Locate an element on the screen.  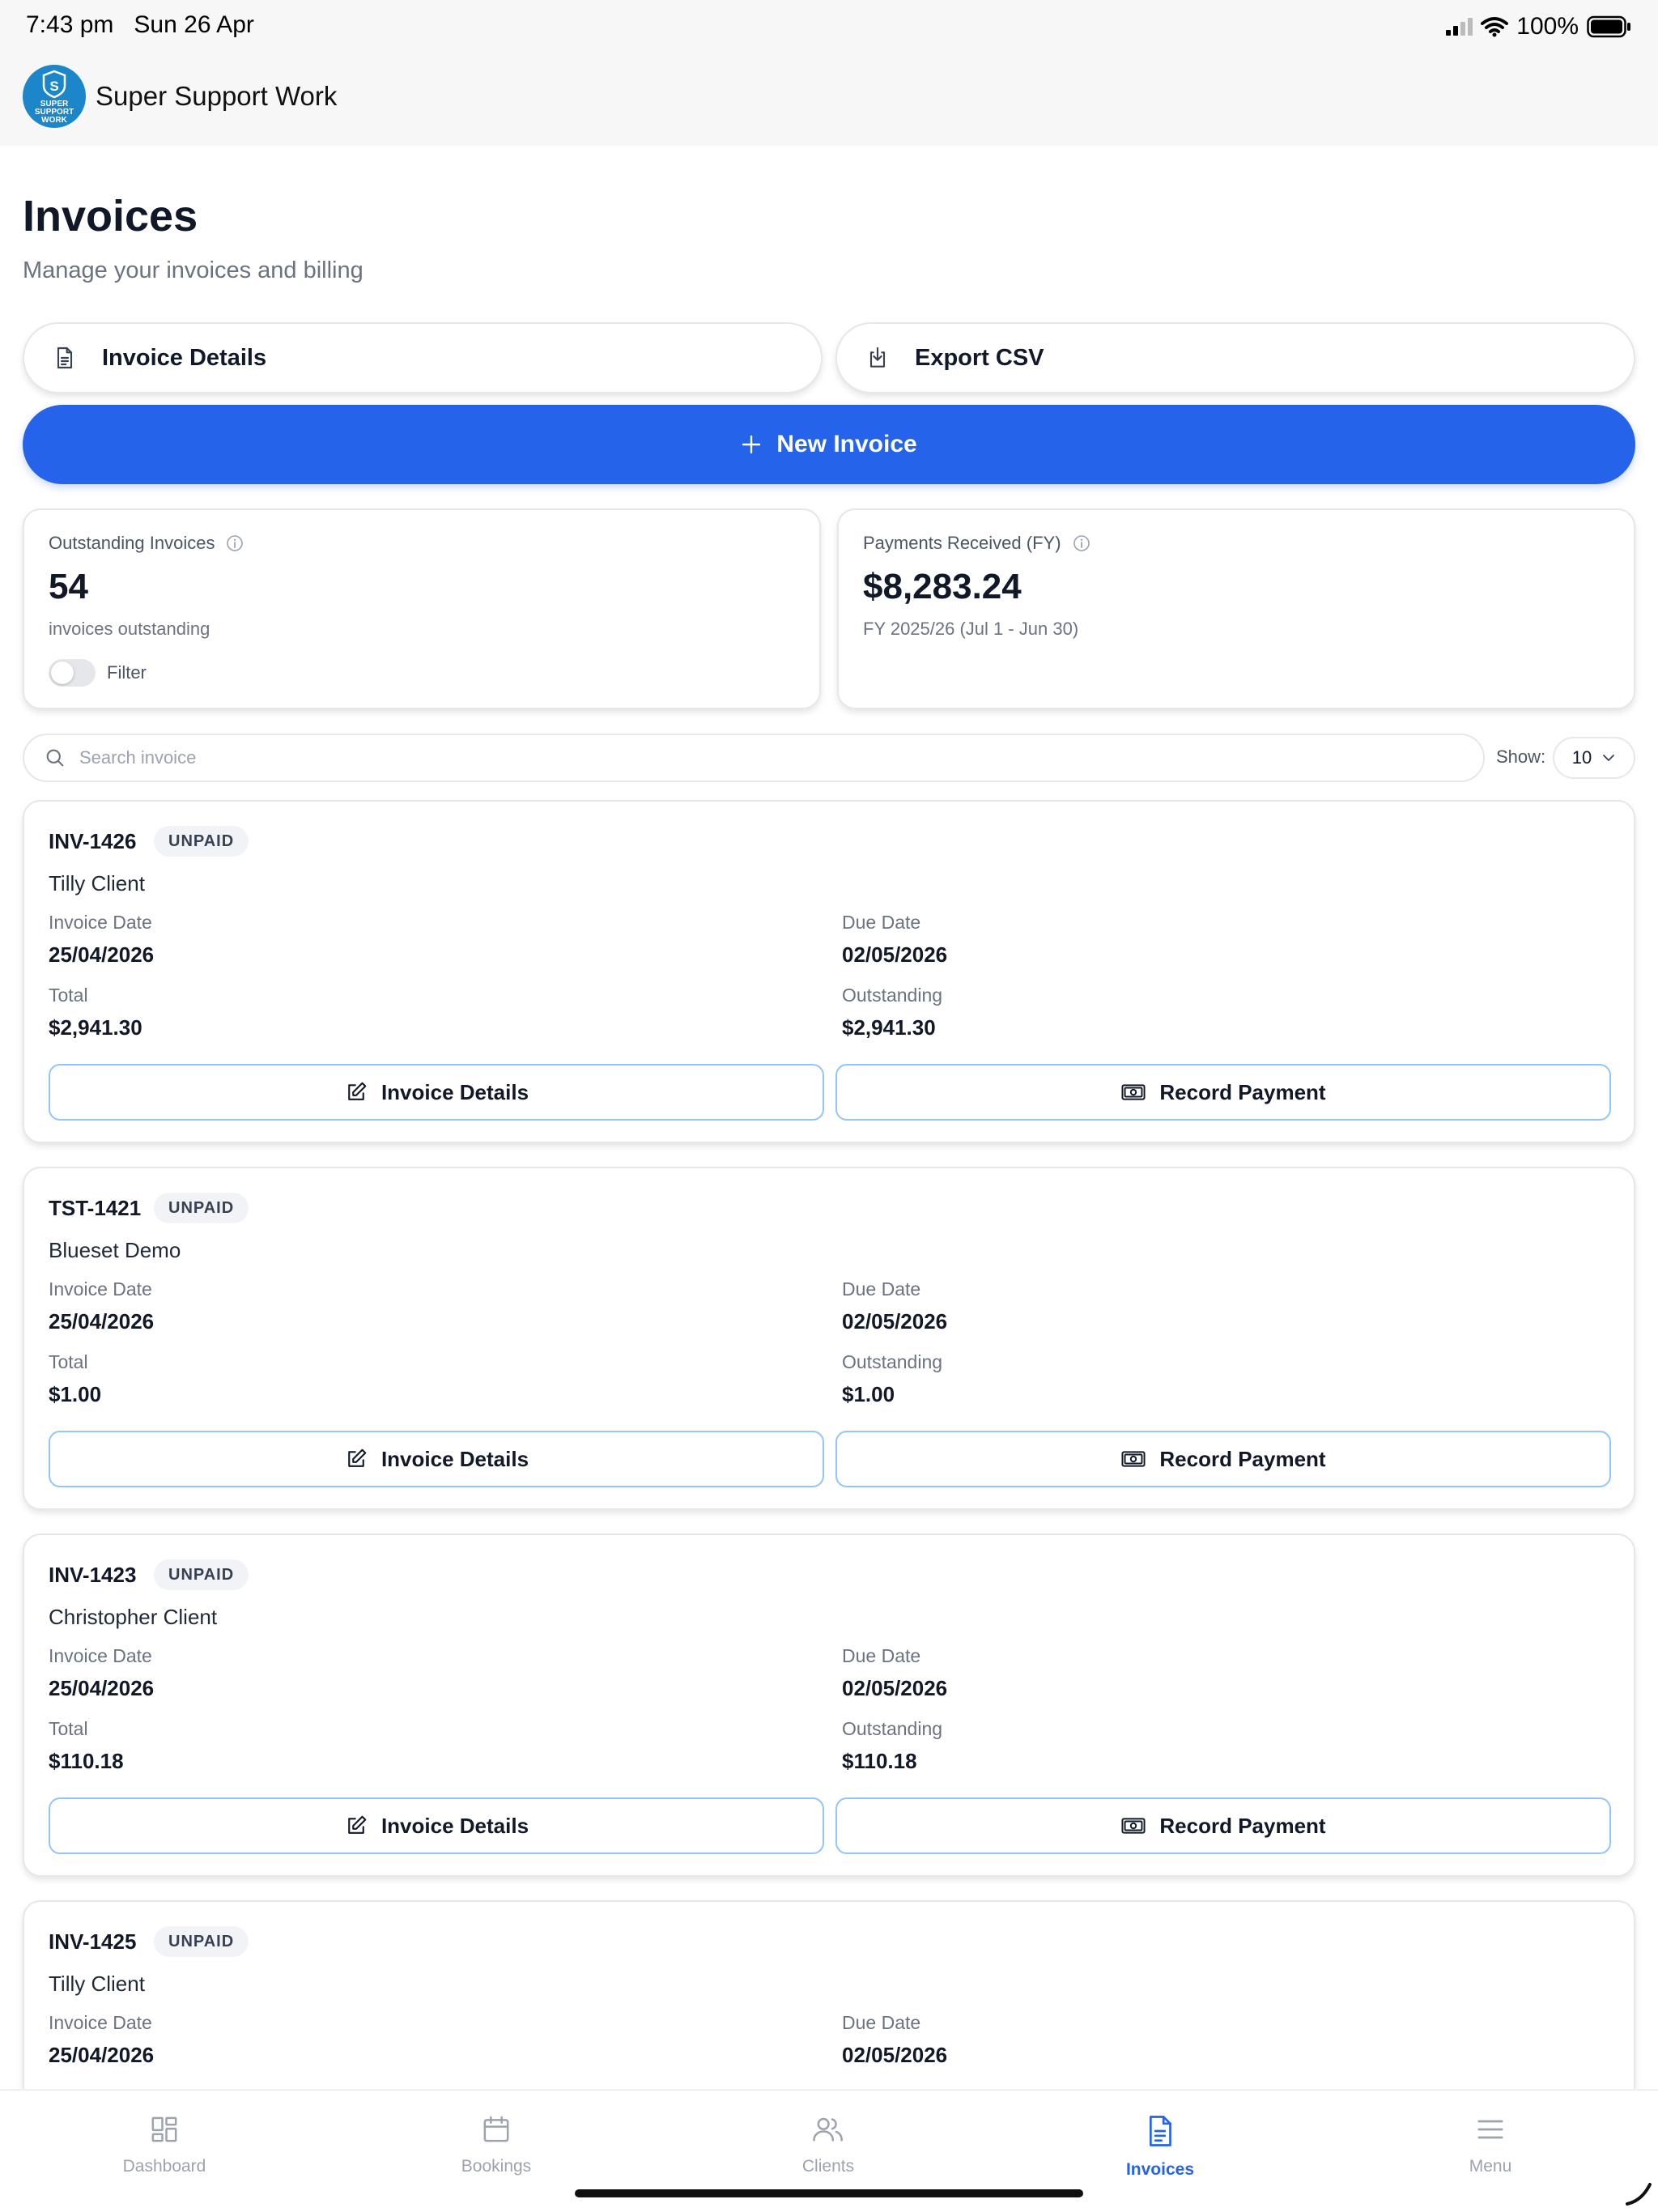
tab-menu: Menu is located at coordinates (1490, 2145).